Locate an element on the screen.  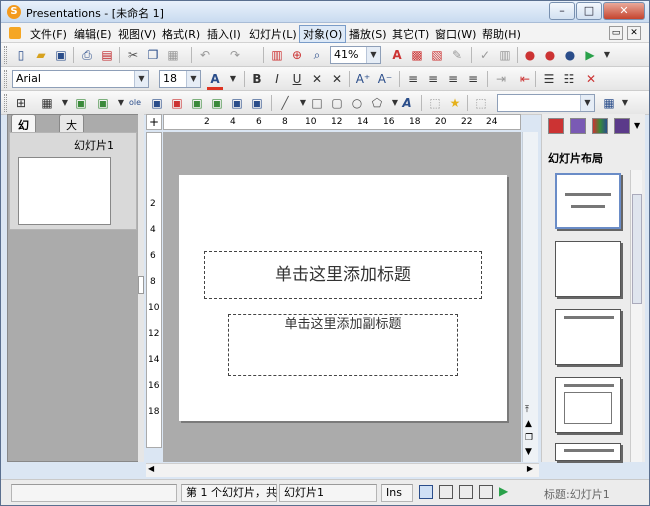
panel-splitter is located at coordinates (141, 288).